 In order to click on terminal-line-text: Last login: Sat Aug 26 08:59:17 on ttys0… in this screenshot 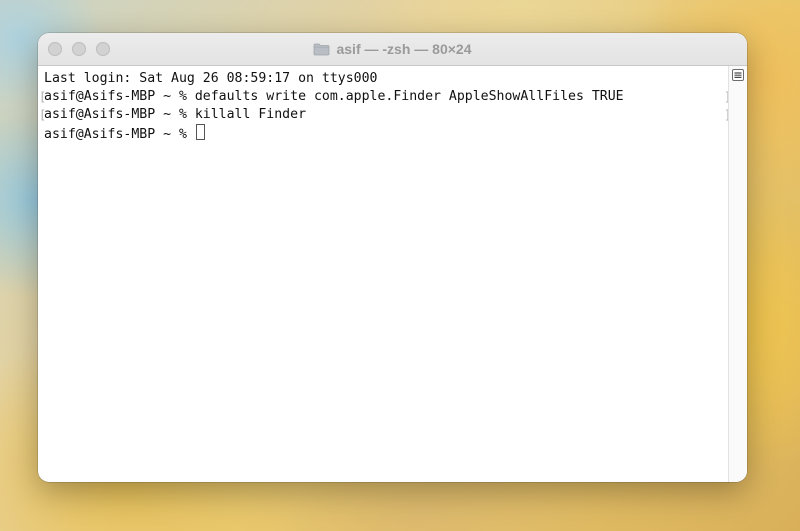, I will do `click(211, 78)`.